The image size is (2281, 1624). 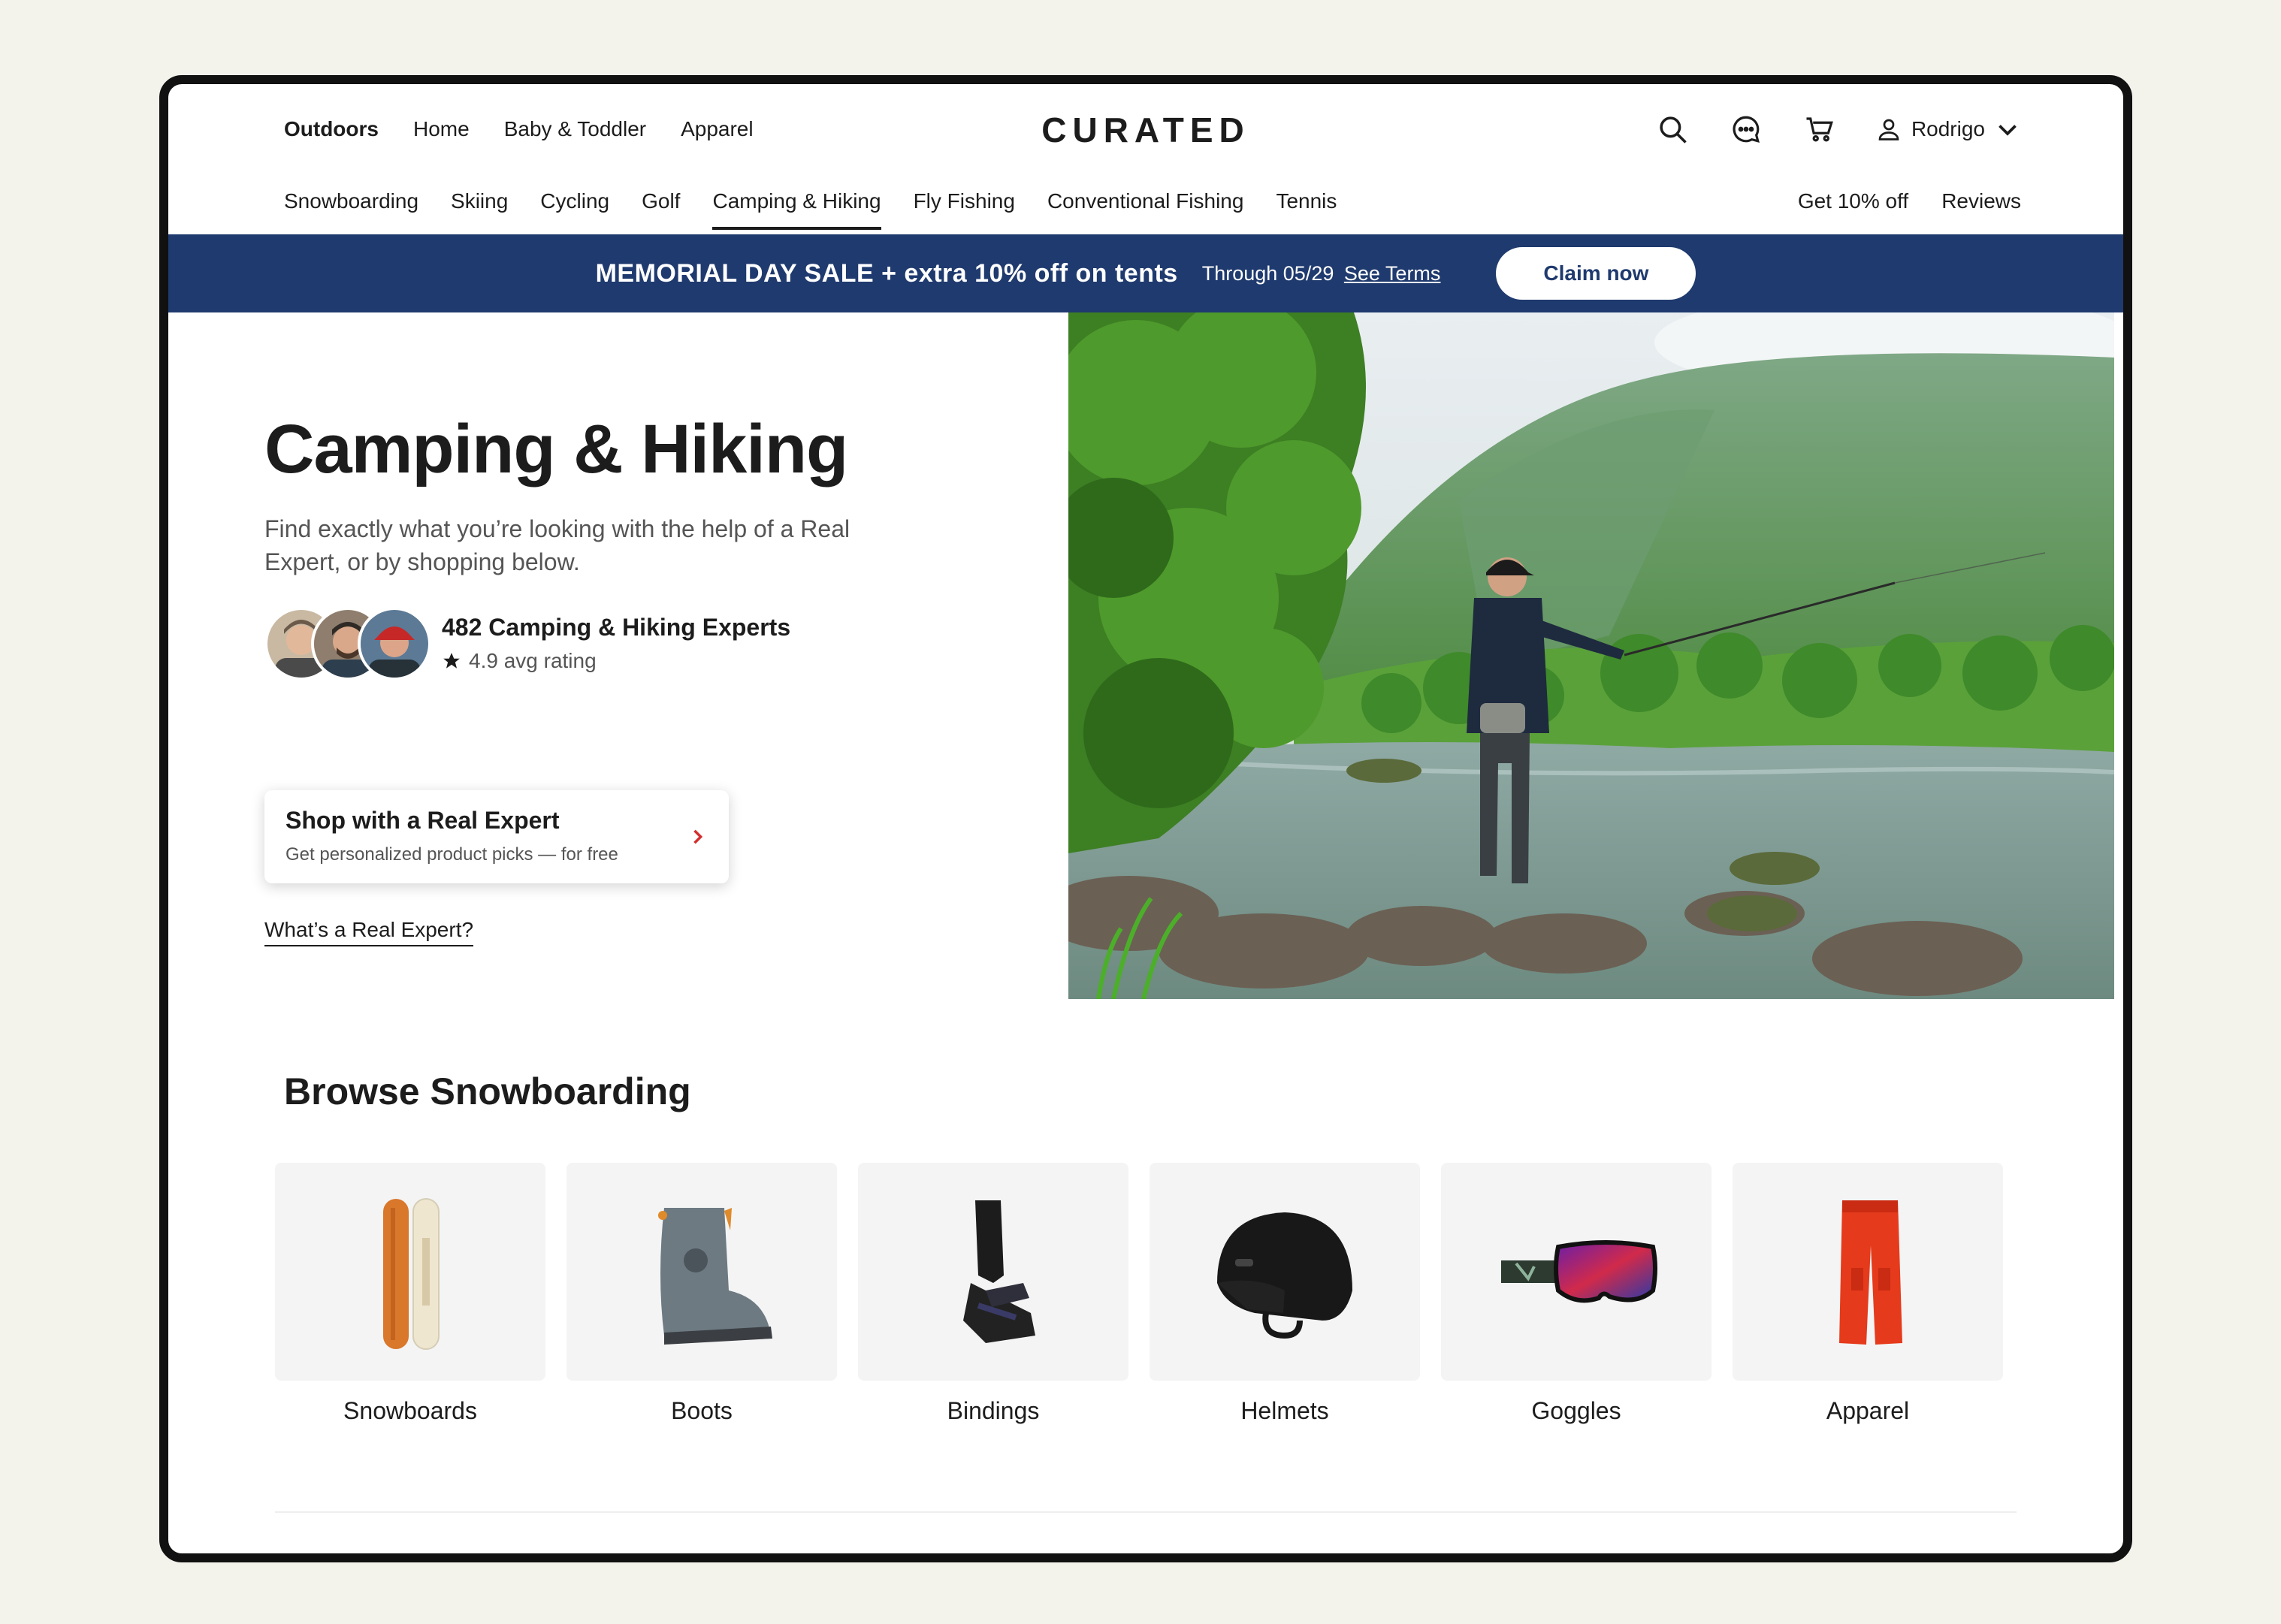 What do you see at coordinates (1284, 1410) in the screenshot?
I see `tile-label: Helmets` at bounding box center [1284, 1410].